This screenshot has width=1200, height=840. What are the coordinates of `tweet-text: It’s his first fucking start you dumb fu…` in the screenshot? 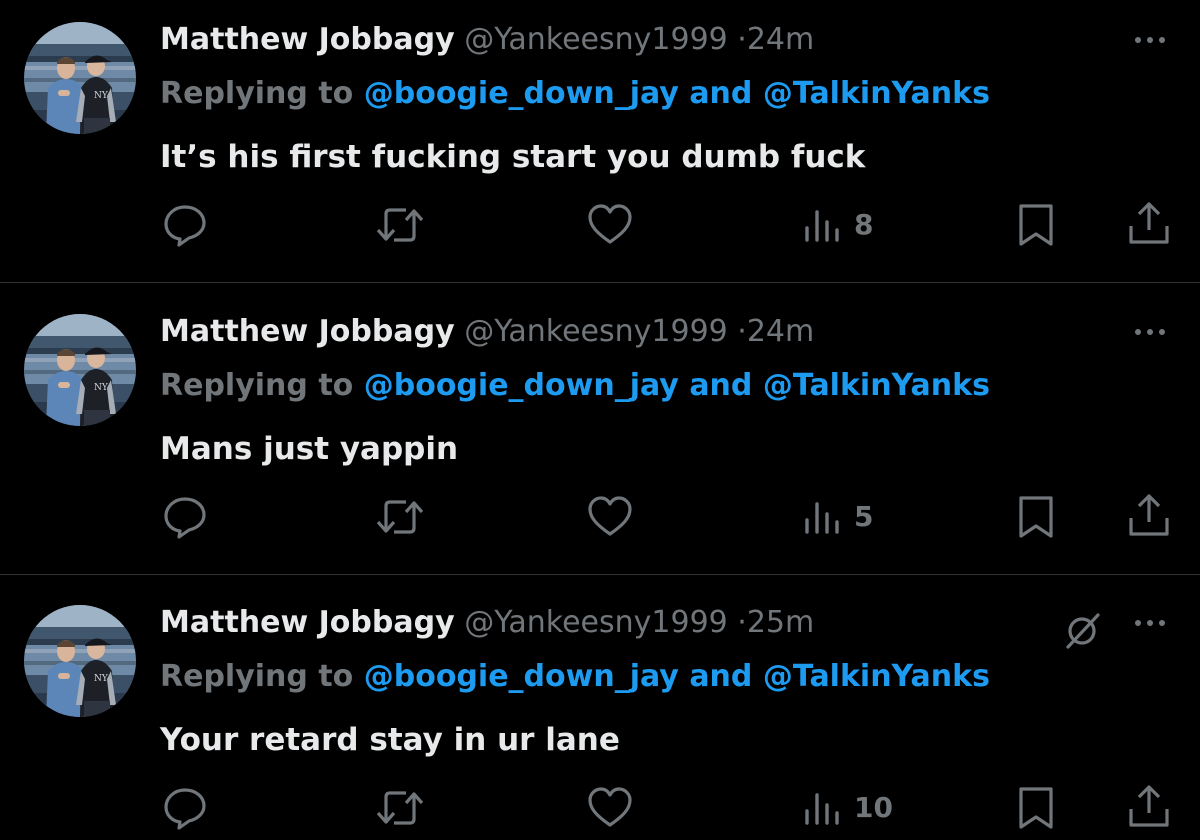 It's located at (513, 157).